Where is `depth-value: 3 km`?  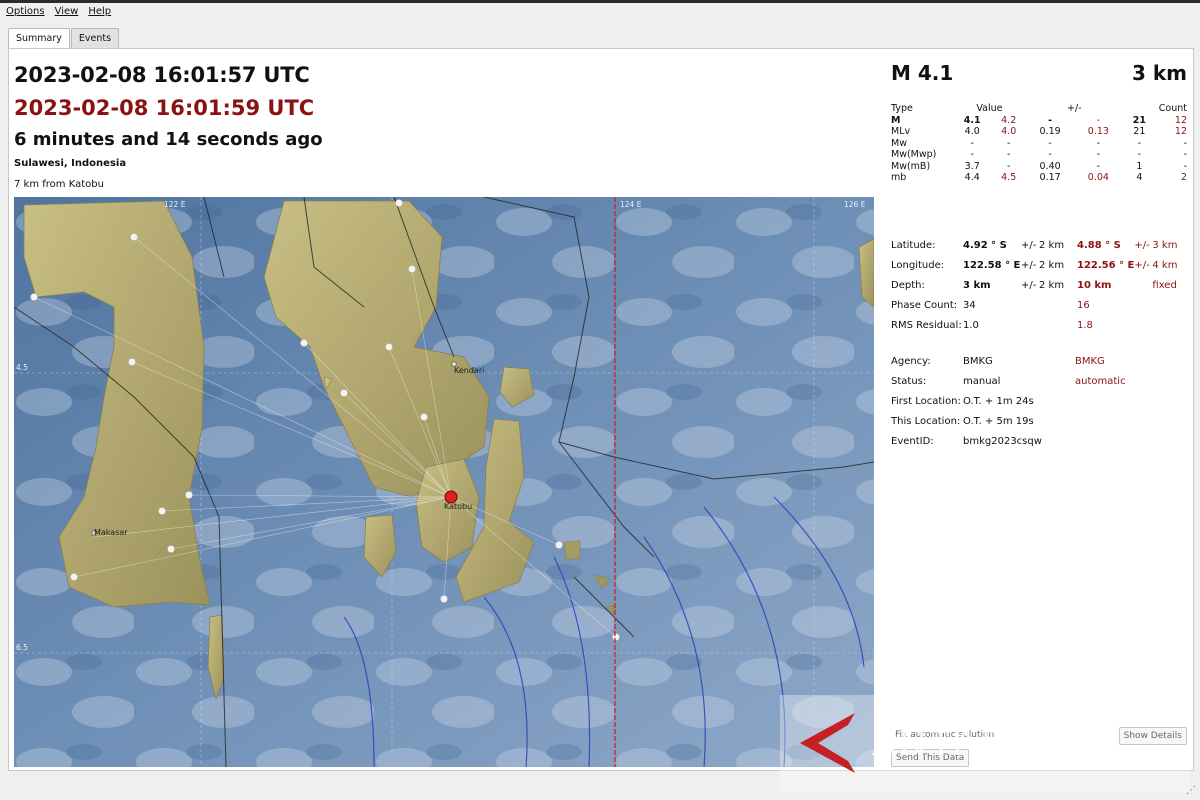
depth-value: 3 km is located at coordinates (1159, 73).